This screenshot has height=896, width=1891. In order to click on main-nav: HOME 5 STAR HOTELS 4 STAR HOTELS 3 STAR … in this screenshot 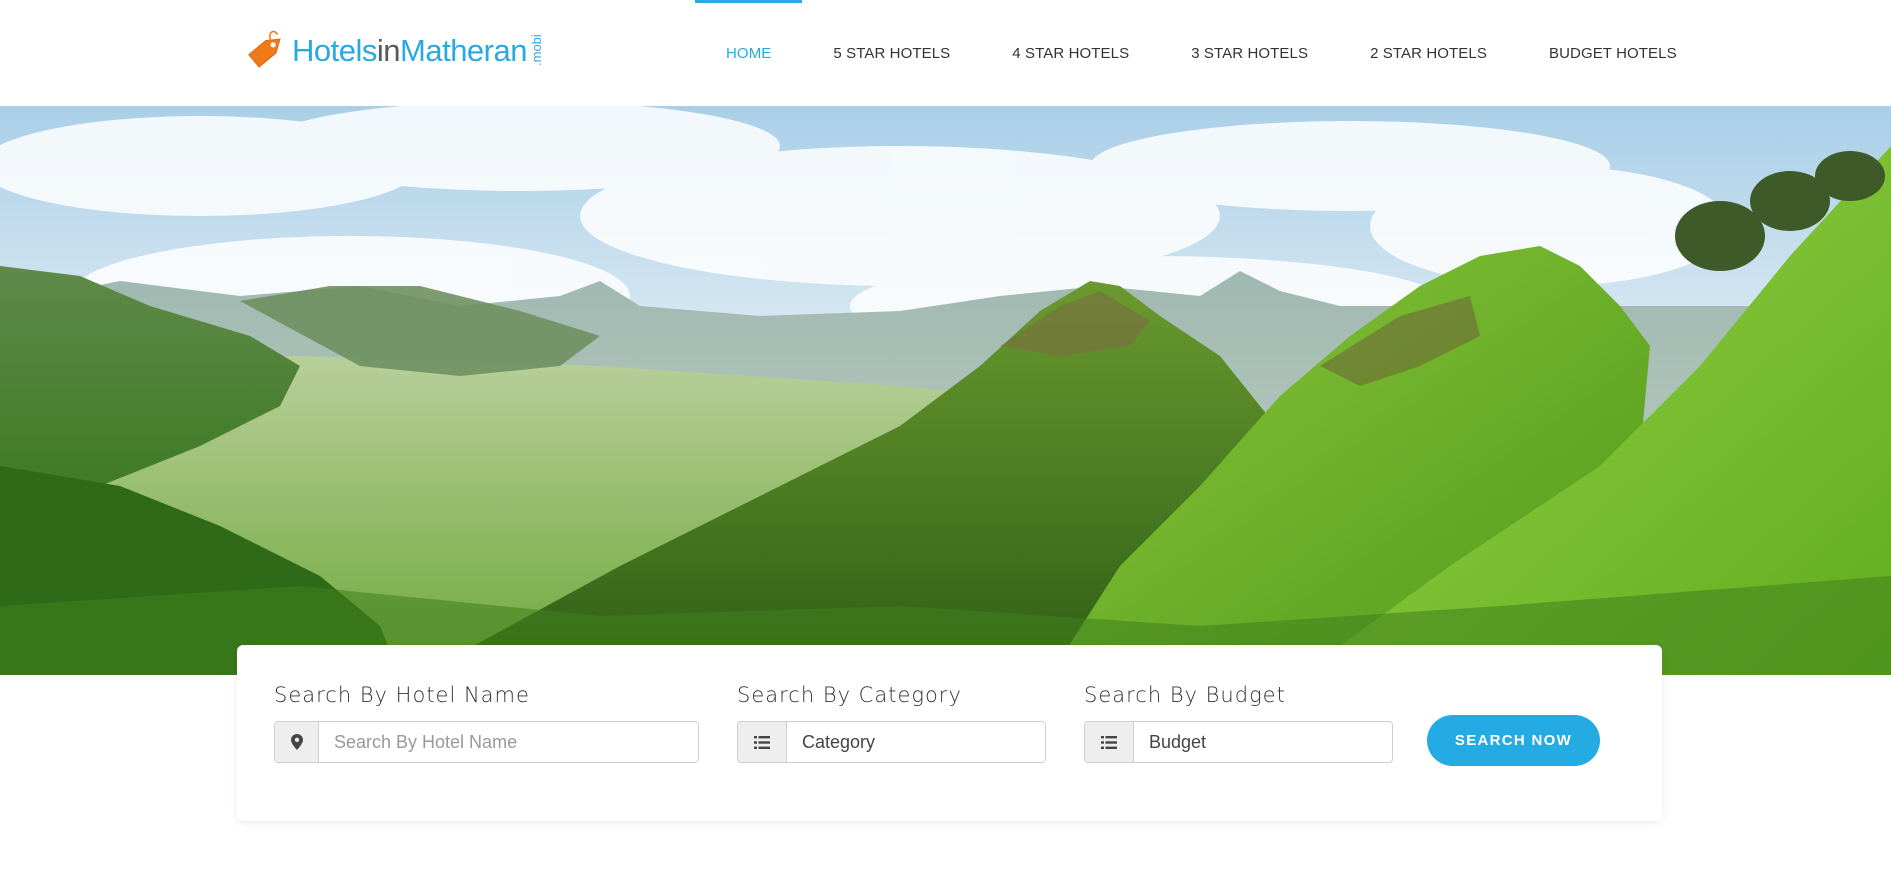, I will do `click(1201, 53)`.